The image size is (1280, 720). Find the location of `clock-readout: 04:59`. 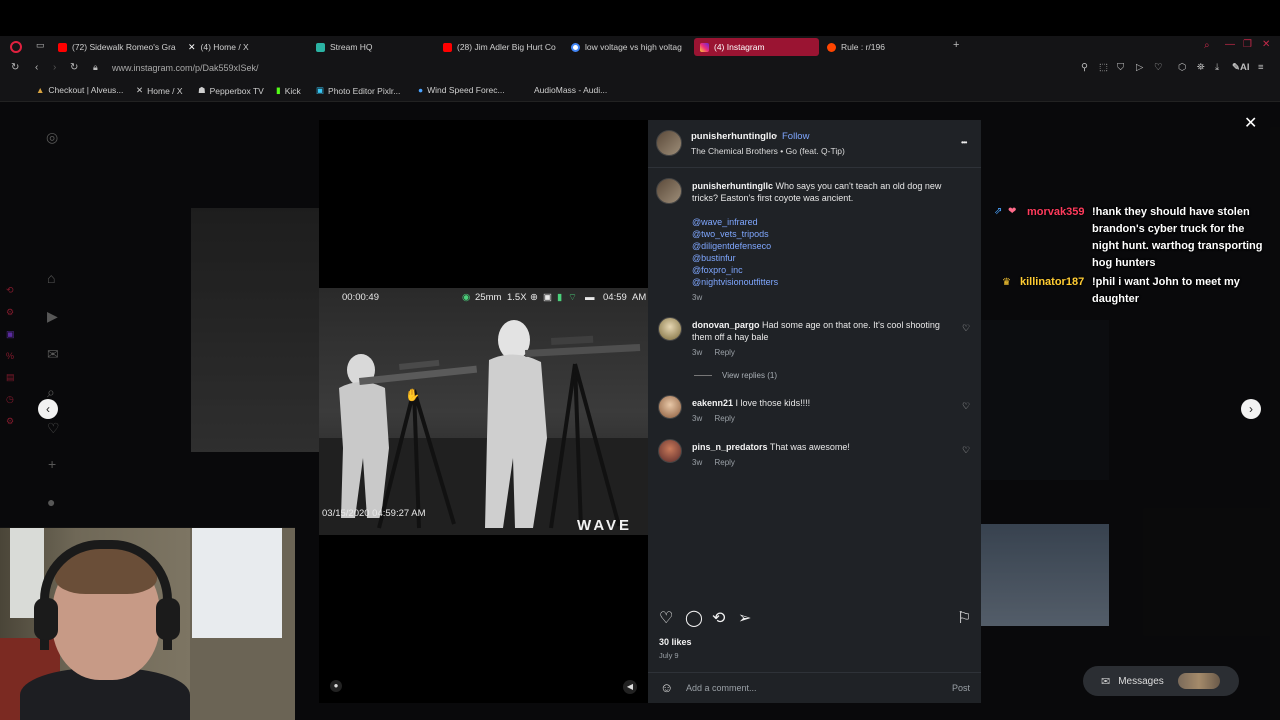

clock-readout: 04:59 is located at coordinates (615, 297).